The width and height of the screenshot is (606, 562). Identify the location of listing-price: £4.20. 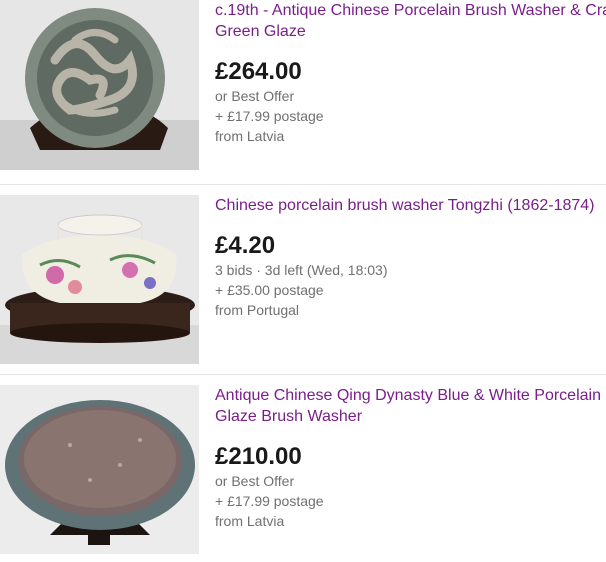
(245, 245).